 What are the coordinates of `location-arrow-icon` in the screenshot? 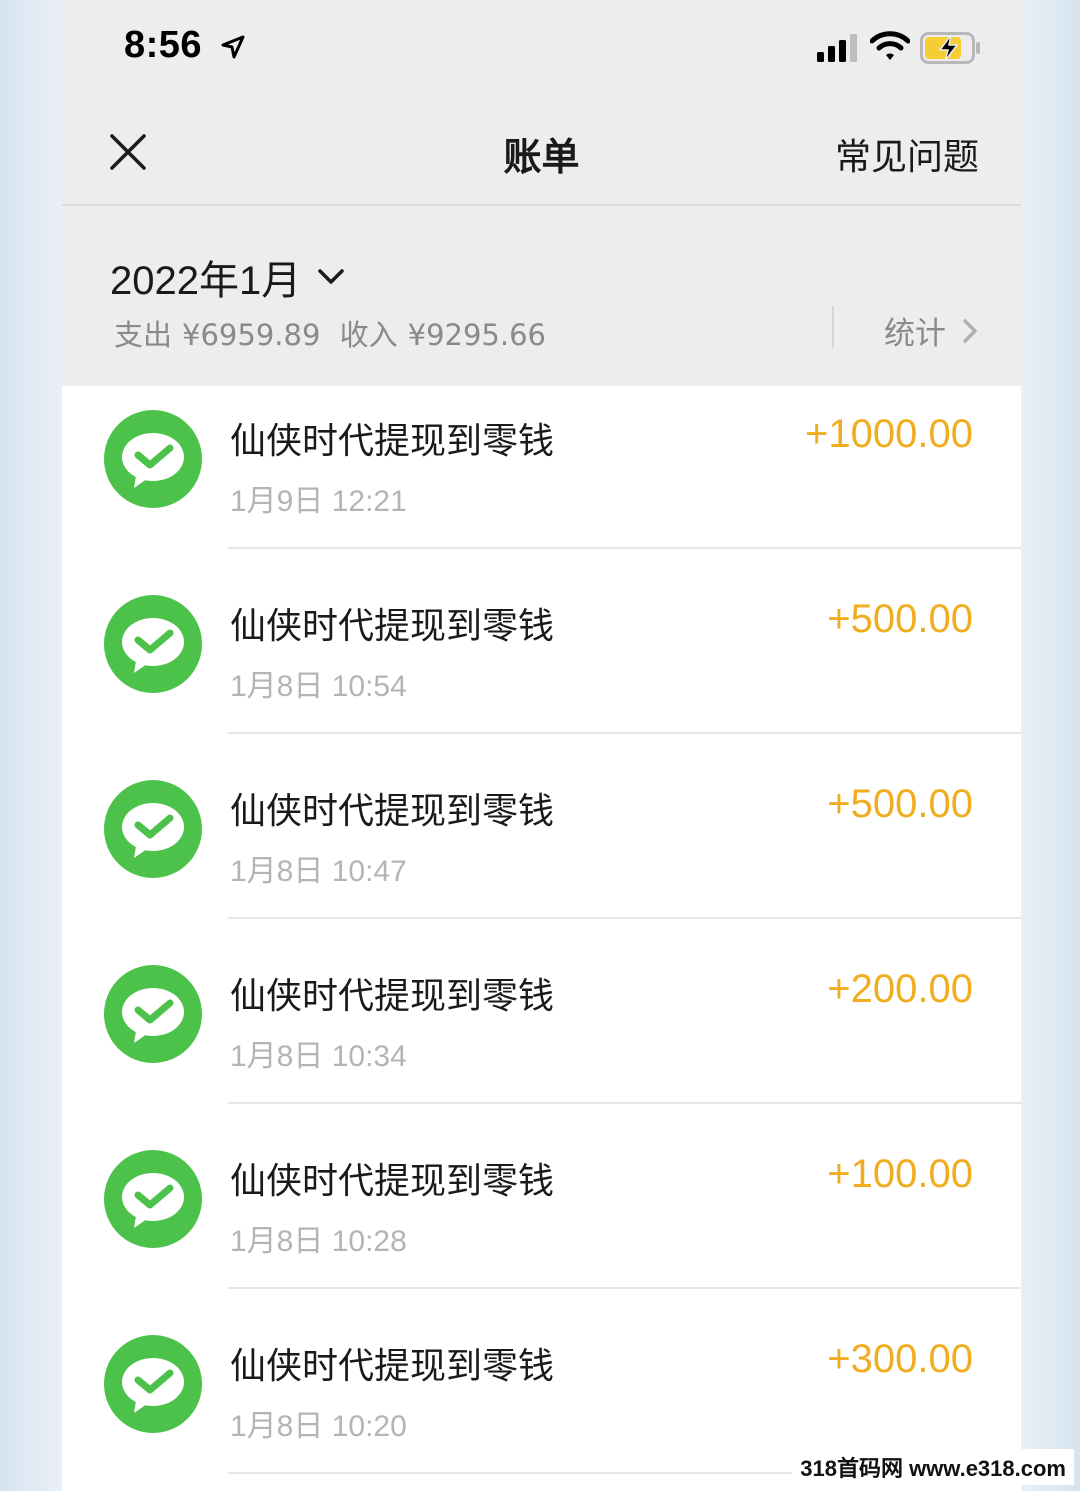 It's located at (233, 47).